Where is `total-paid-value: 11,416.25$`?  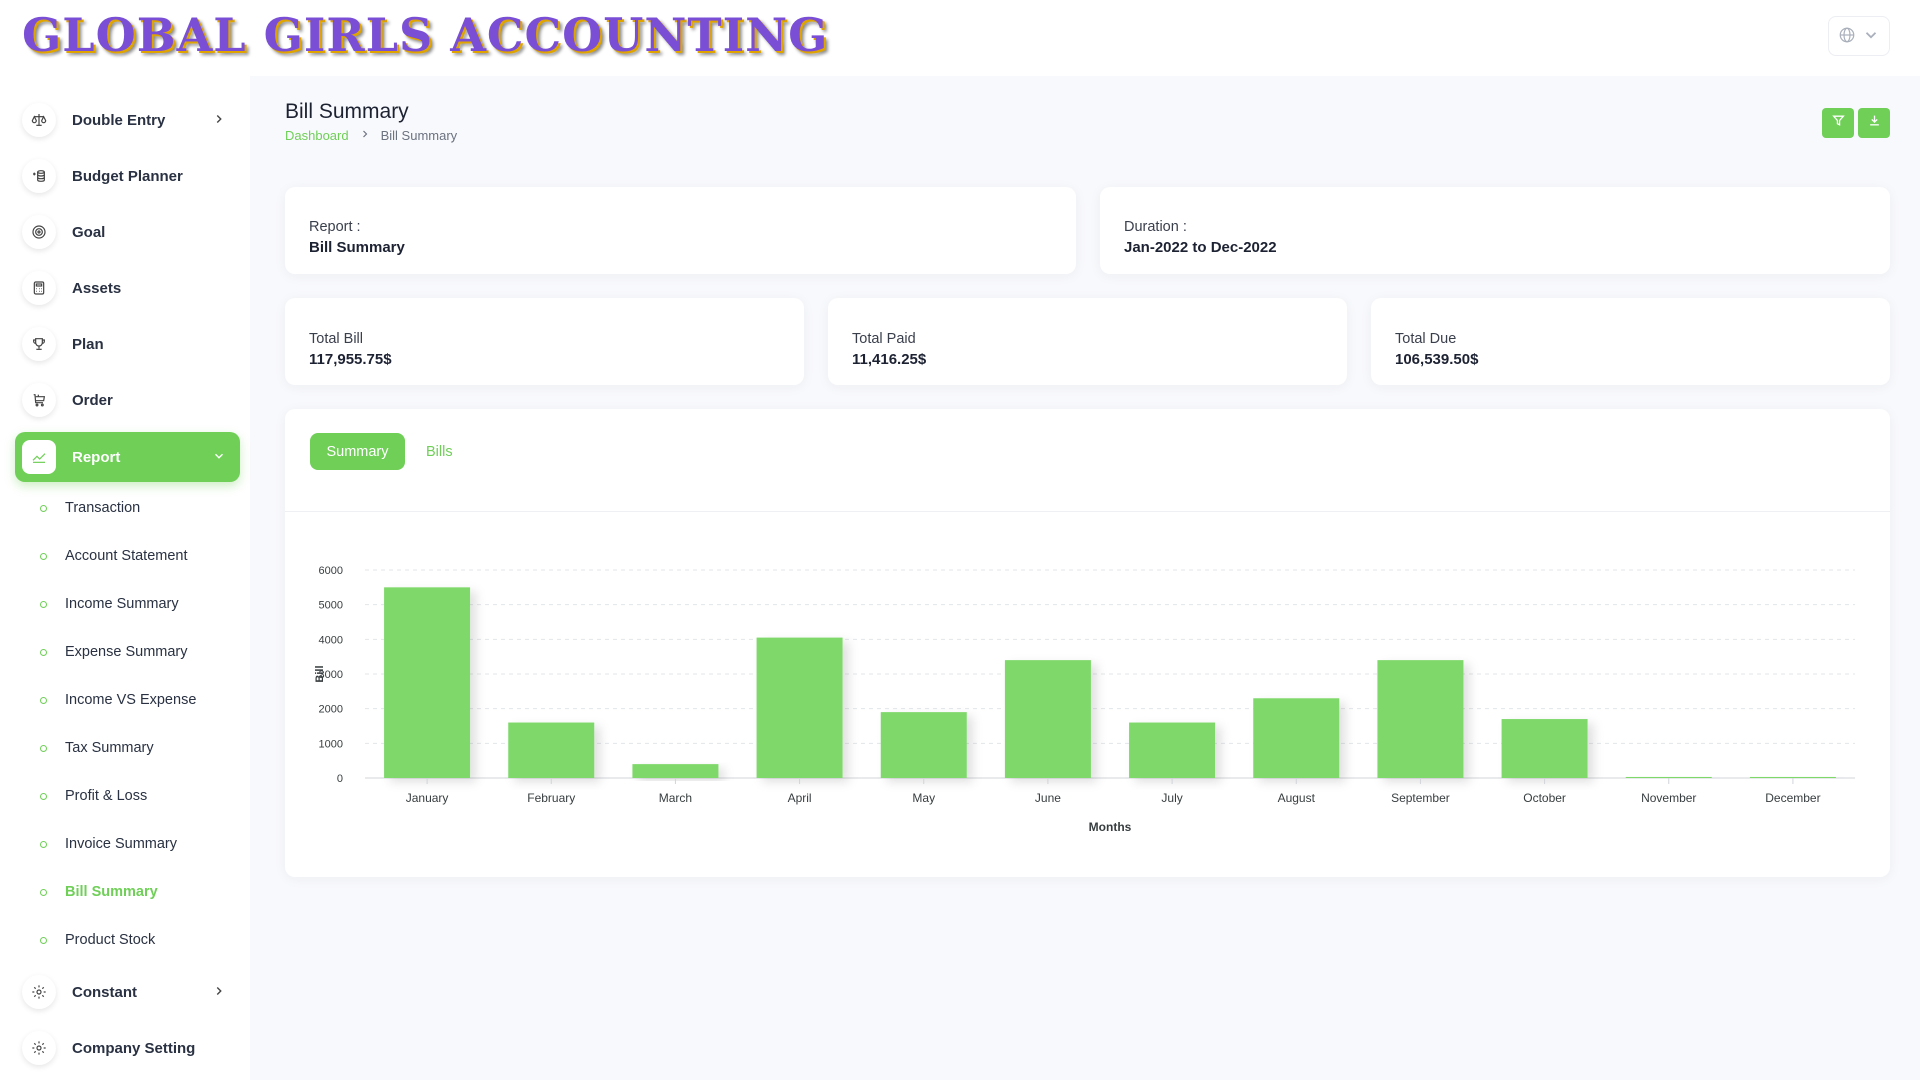
total-paid-value: 11,416.25$ is located at coordinates (889, 359).